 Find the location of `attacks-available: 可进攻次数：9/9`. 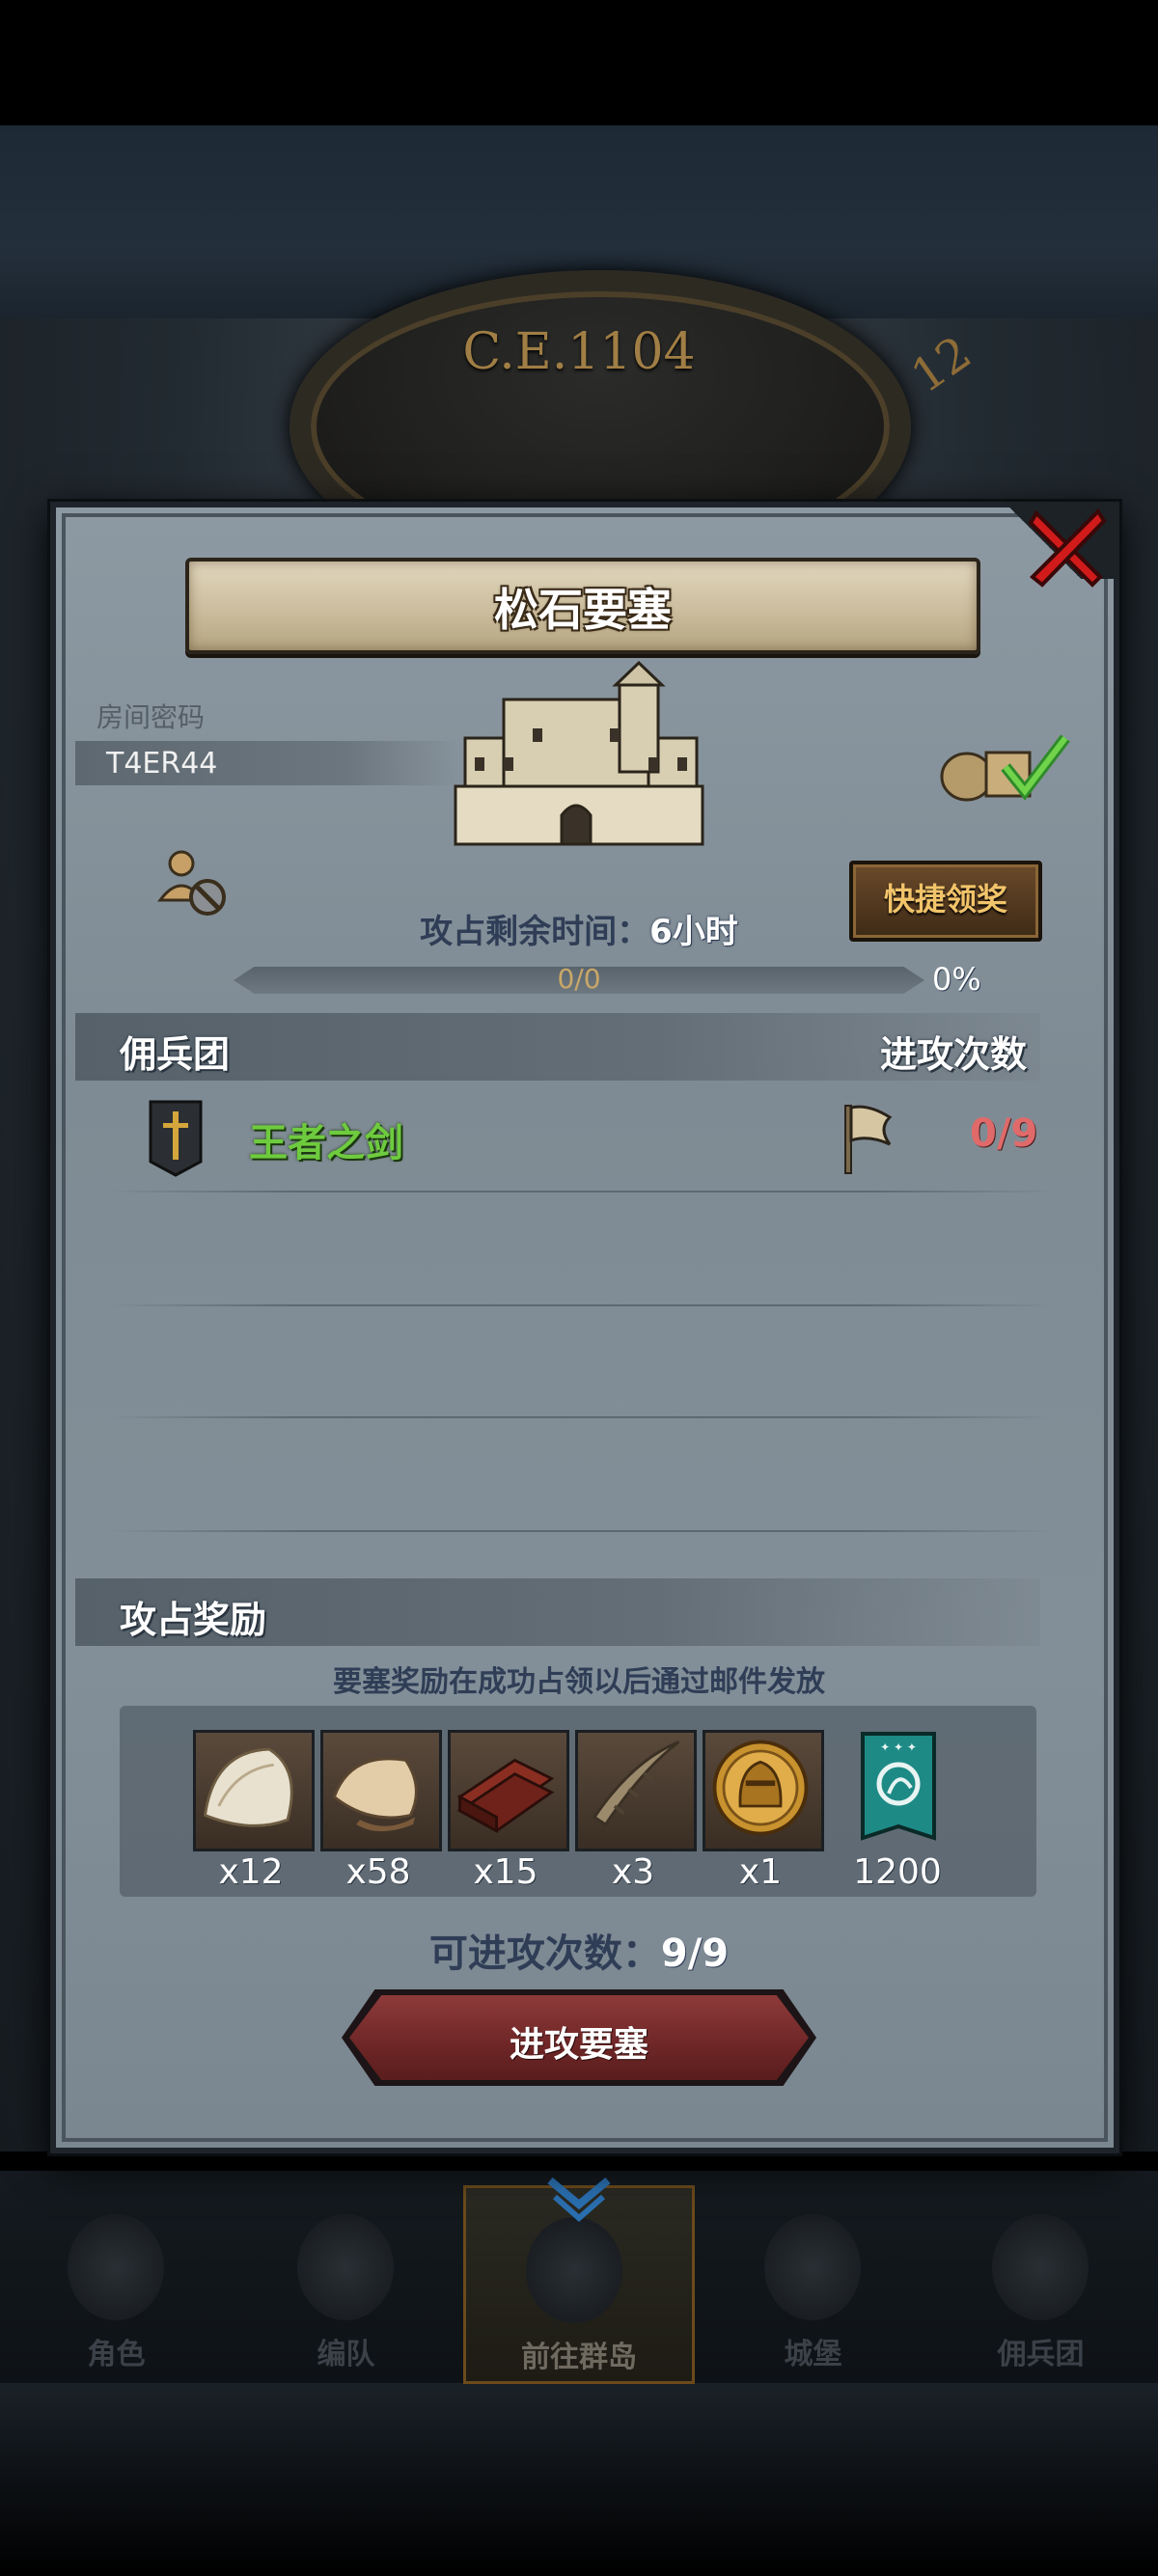

attacks-available: 可进攻次数：9/9 is located at coordinates (579, 1950).